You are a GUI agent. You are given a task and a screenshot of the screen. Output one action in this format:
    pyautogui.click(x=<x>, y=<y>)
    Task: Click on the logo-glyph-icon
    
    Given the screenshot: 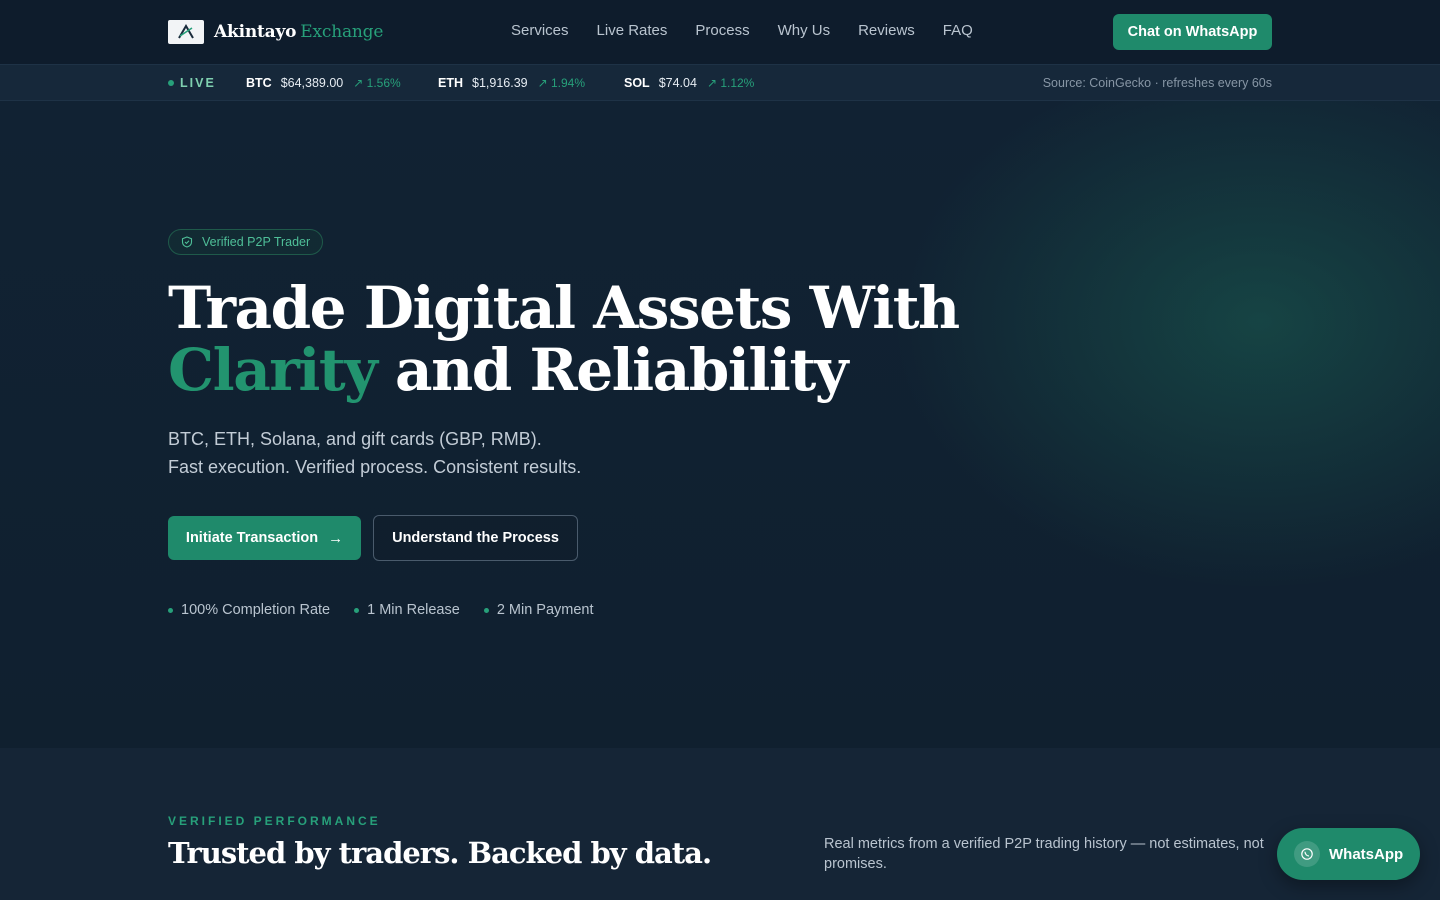 What is the action you would take?
    pyautogui.click(x=186, y=31)
    